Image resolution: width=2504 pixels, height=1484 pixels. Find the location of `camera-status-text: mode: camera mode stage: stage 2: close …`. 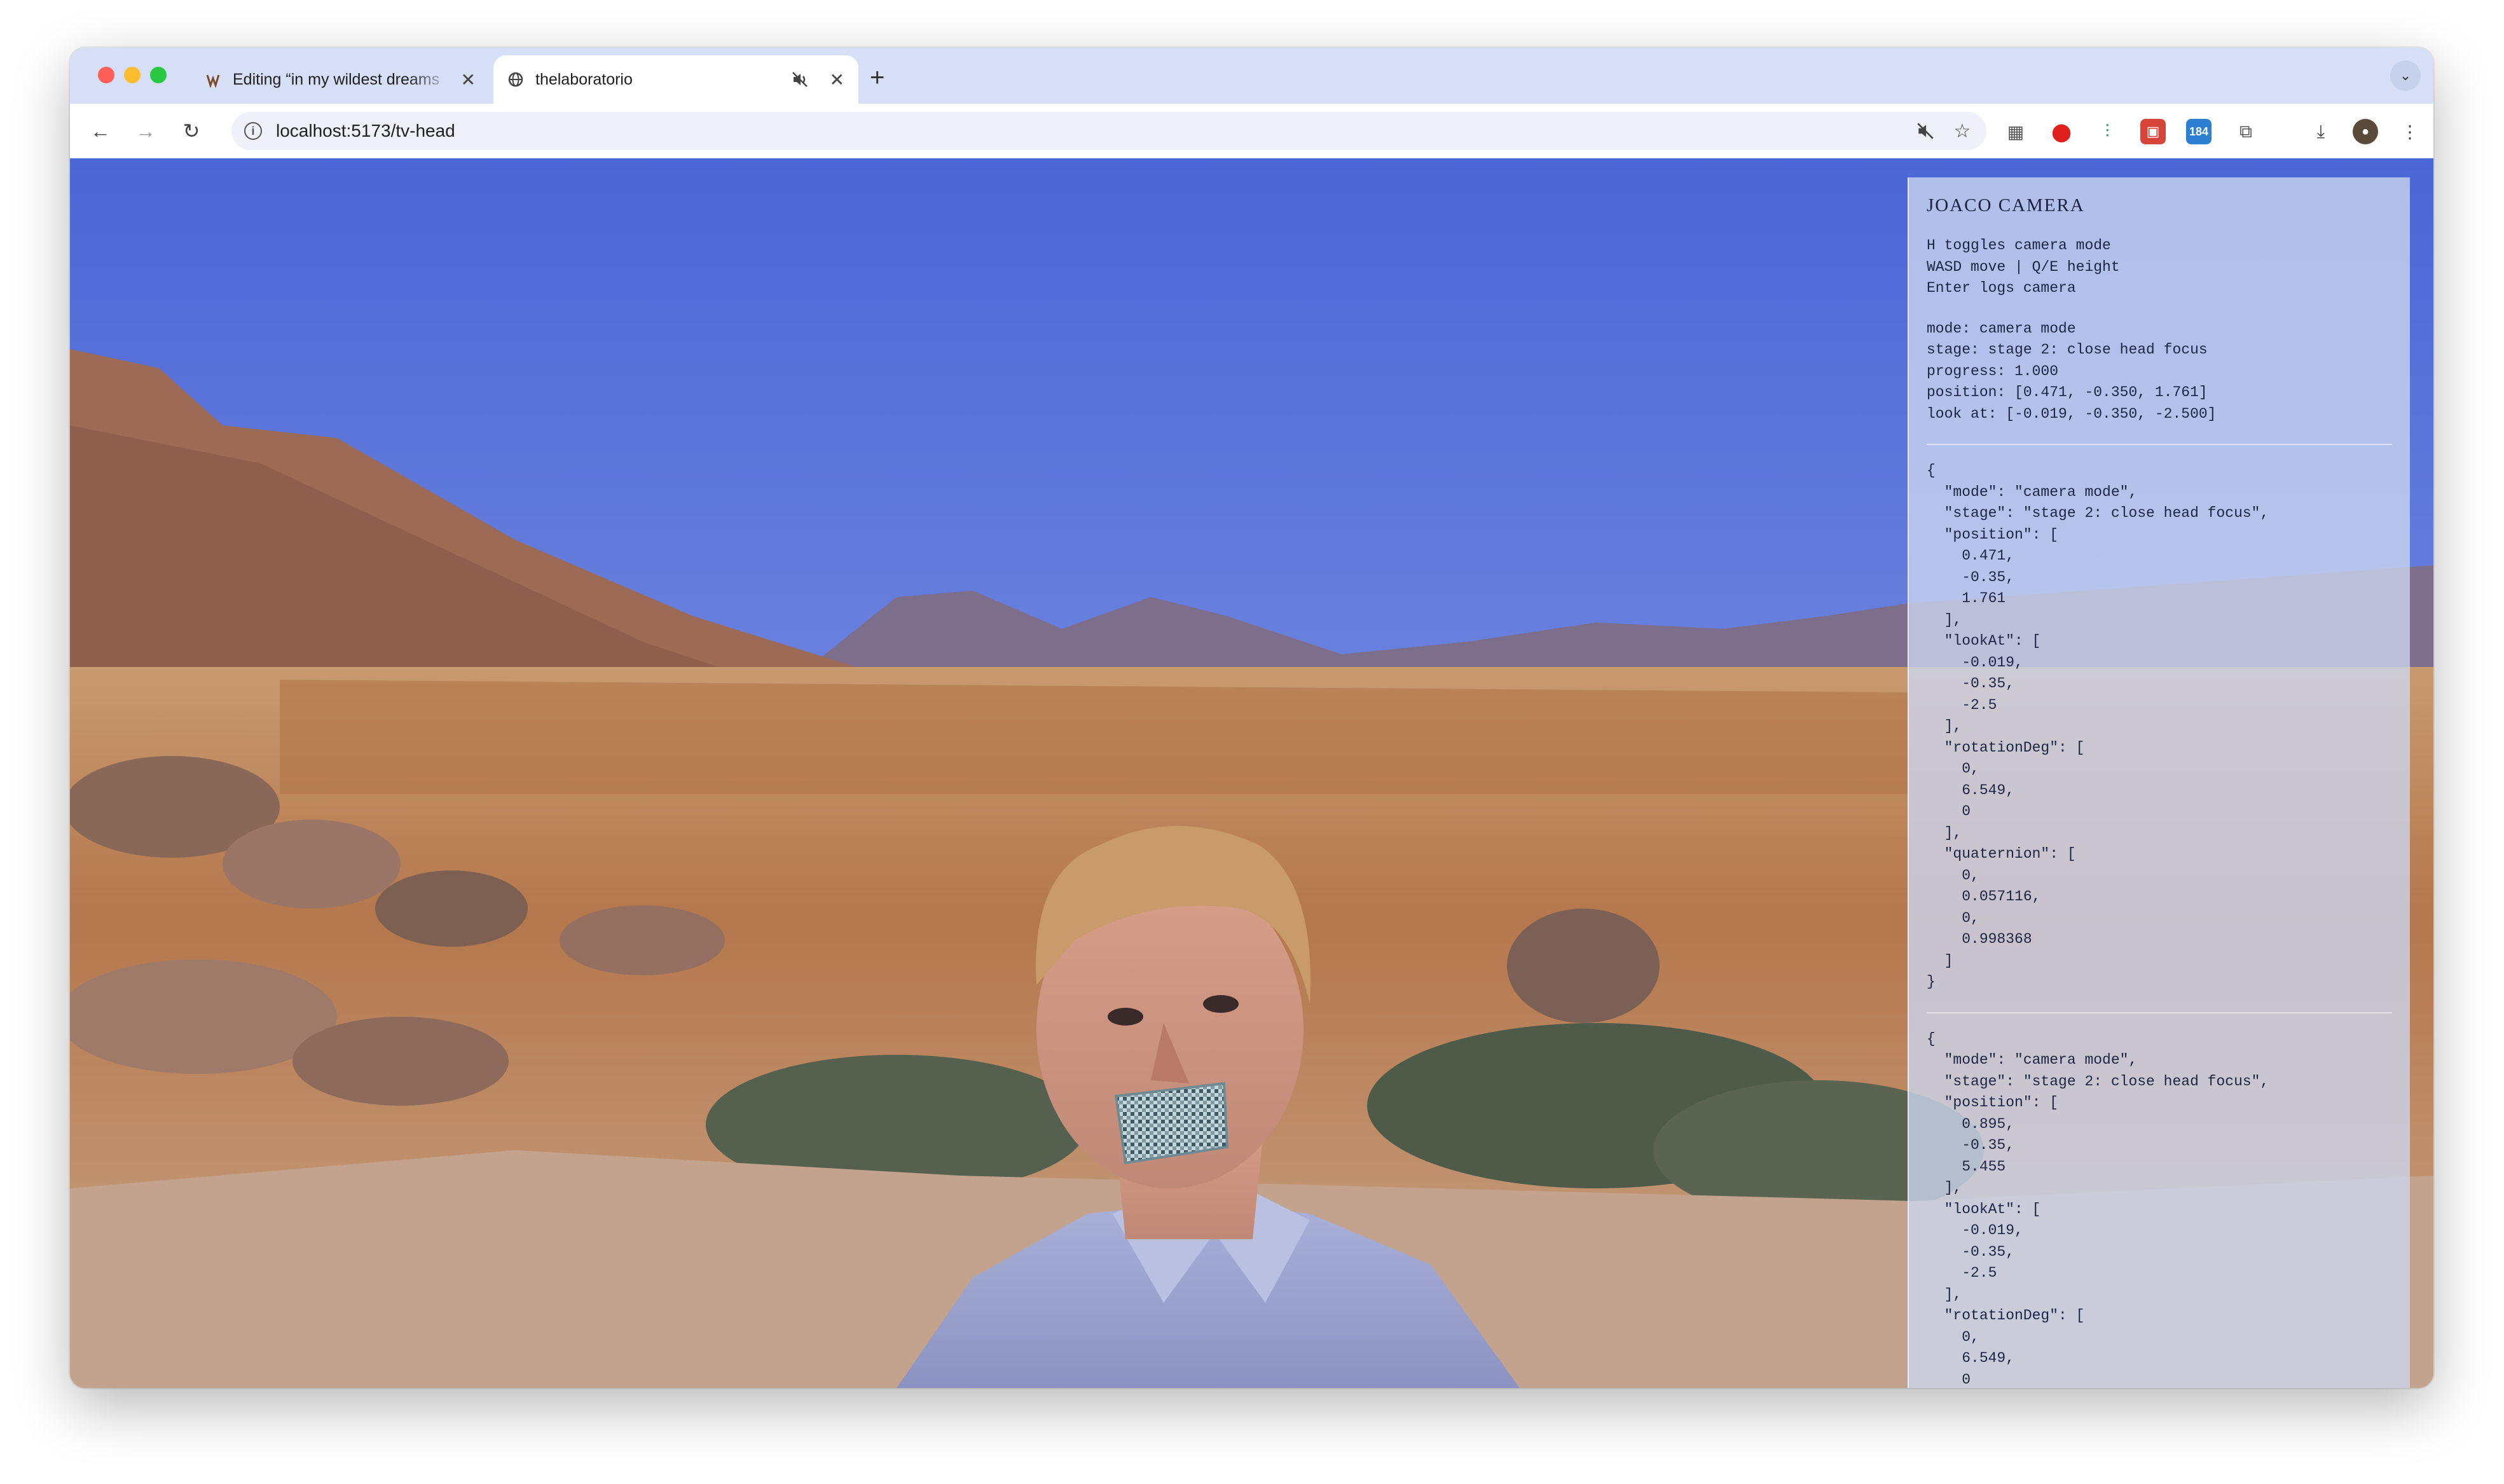

camera-status-text: mode: camera mode stage: stage 2: close … is located at coordinates (2072, 371).